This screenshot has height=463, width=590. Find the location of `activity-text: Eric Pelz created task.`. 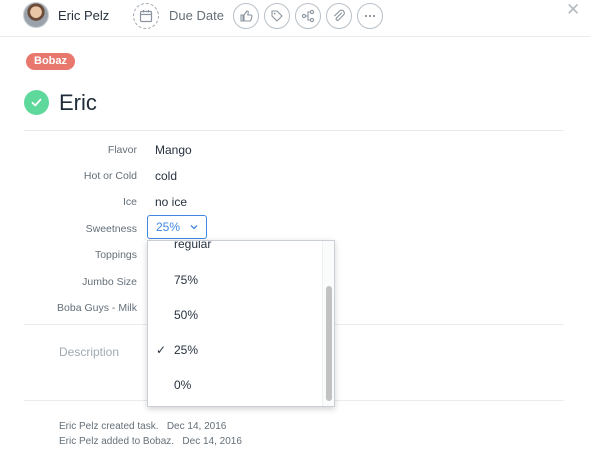

activity-text: Eric Pelz created task. is located at coordinates (109, 426).